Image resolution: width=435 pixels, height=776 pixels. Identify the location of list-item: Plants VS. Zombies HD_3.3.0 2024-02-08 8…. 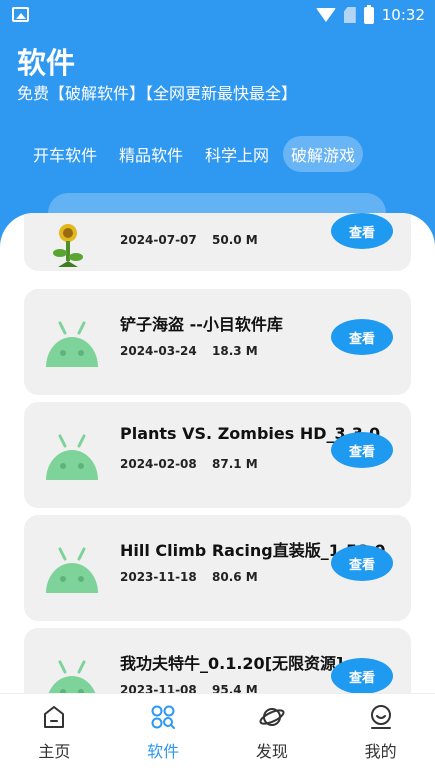
(217, 455).